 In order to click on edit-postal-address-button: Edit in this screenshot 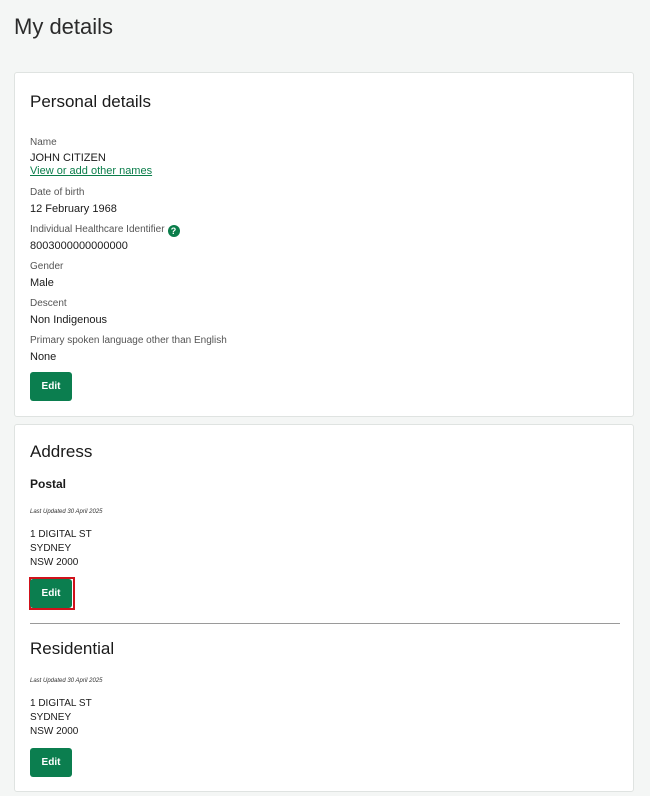, I will do `click(51, 593)`.